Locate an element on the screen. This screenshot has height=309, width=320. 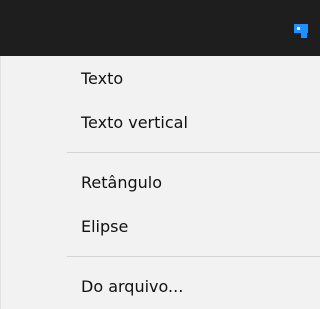
menu-item-label: Texto vertical is located at coordinates (134, 122).